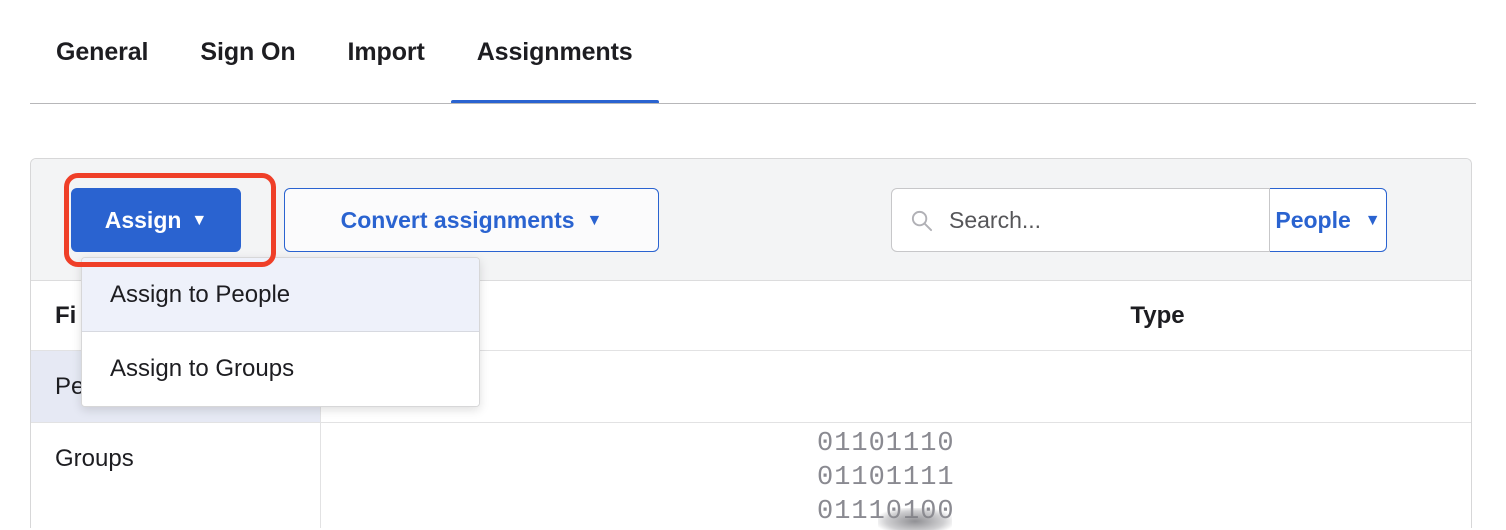 The width and height of the screenshot is (1506, 530). I want to click on search-area: People ▼, so click(1139, 220).